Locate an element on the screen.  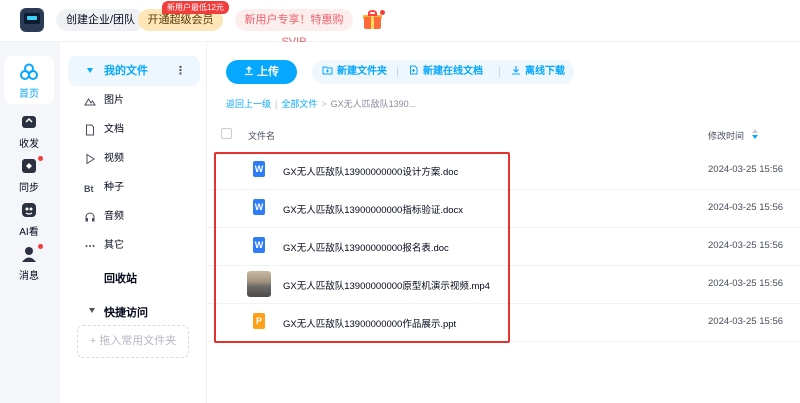
headphone-icon is located at coordinates (90, 217).